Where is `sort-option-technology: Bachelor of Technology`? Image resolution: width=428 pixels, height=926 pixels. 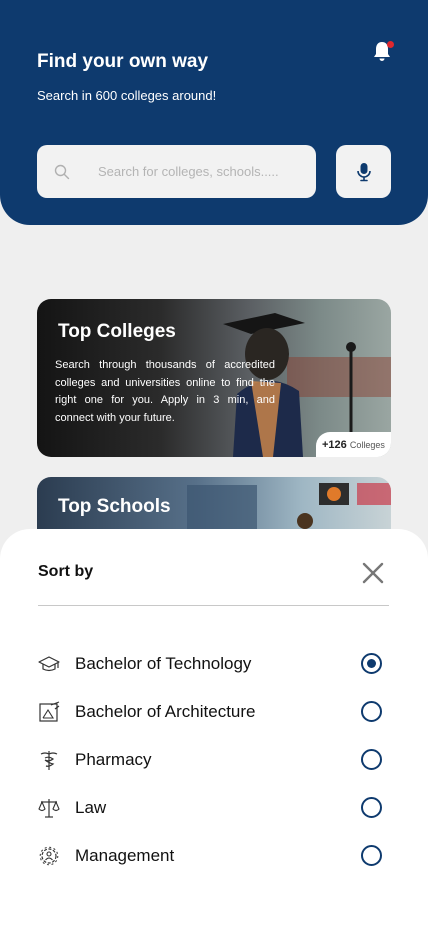 sort-option-technology: Bachelor of Technology is located at coordinates (213, 664).